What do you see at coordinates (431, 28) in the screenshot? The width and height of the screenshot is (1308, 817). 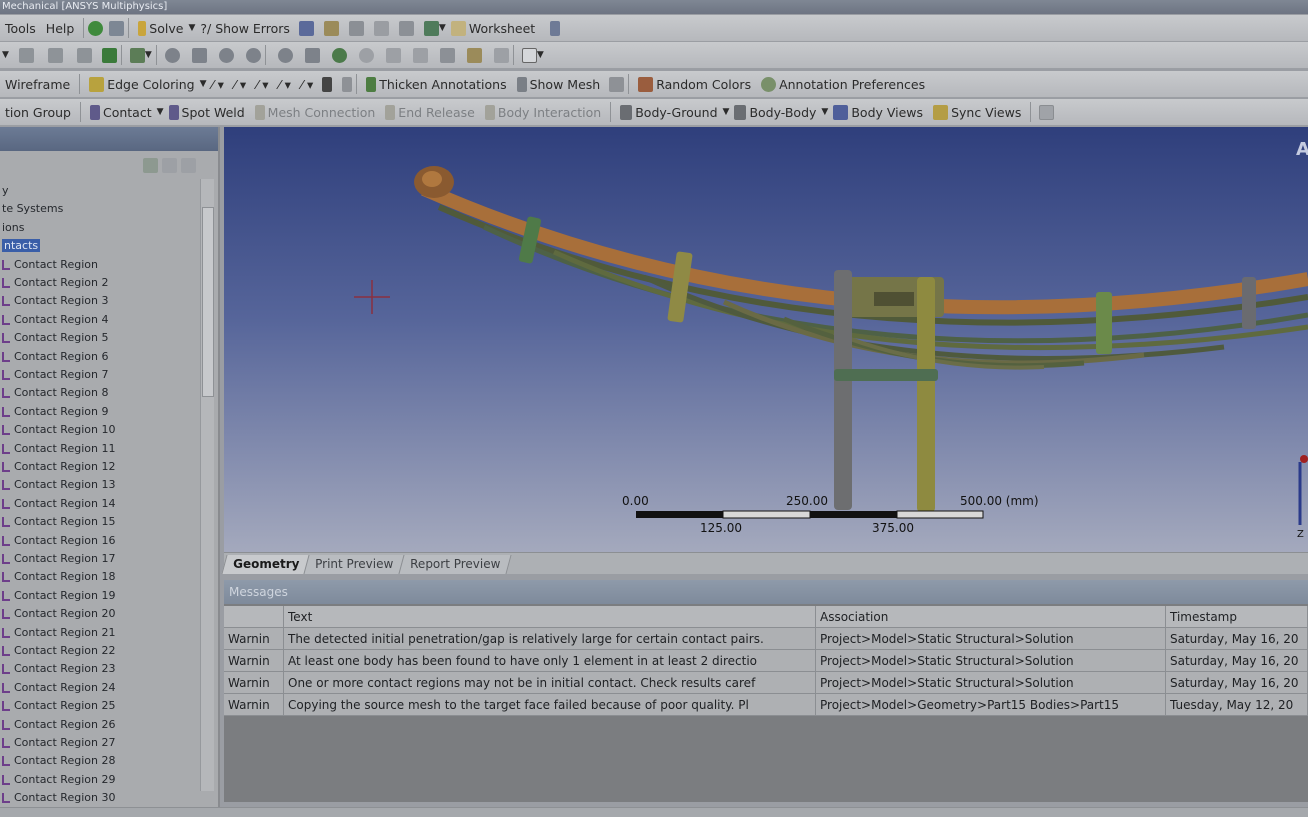 I see `image-icon` at bounding box center [431, 28].